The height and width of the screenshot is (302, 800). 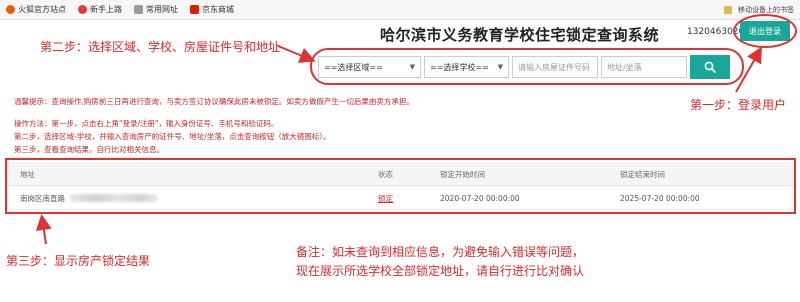 I want to click on annotation-note-line2: 现在展示所选学校全部锁定地址，请自行进行比对确认, so click(x=440, y=271).